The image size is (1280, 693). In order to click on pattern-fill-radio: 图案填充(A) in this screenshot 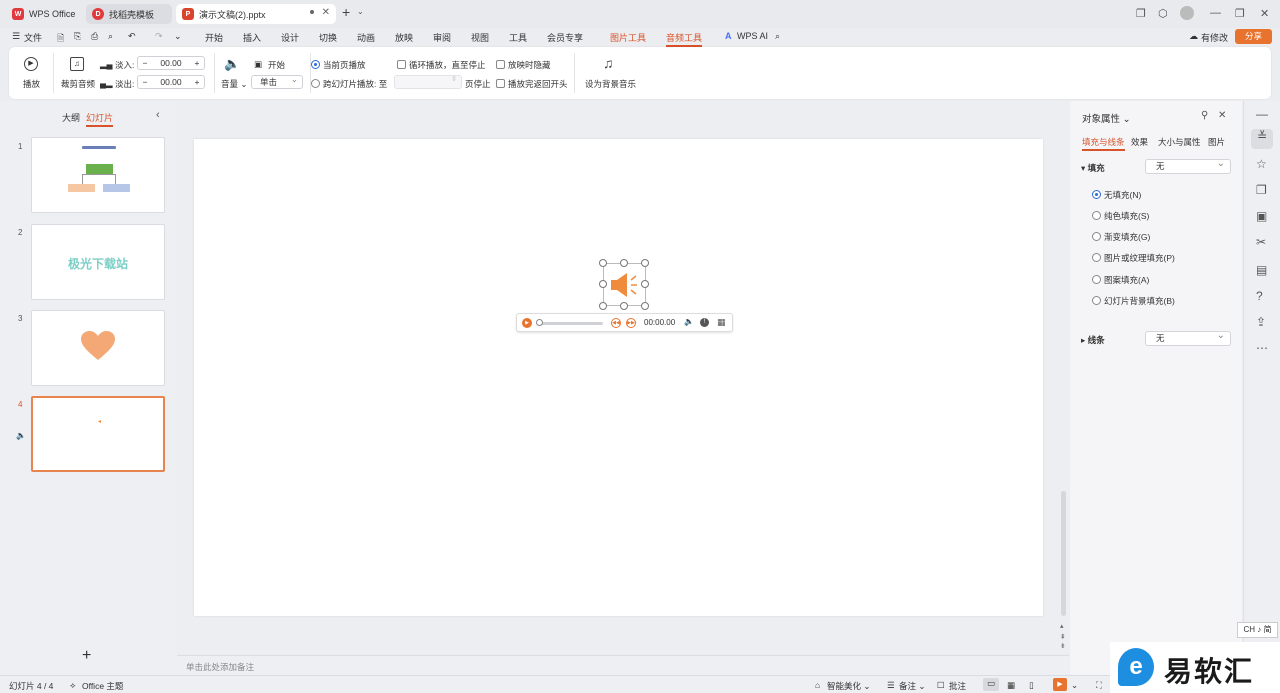, I will do `click(1120, 280)`.